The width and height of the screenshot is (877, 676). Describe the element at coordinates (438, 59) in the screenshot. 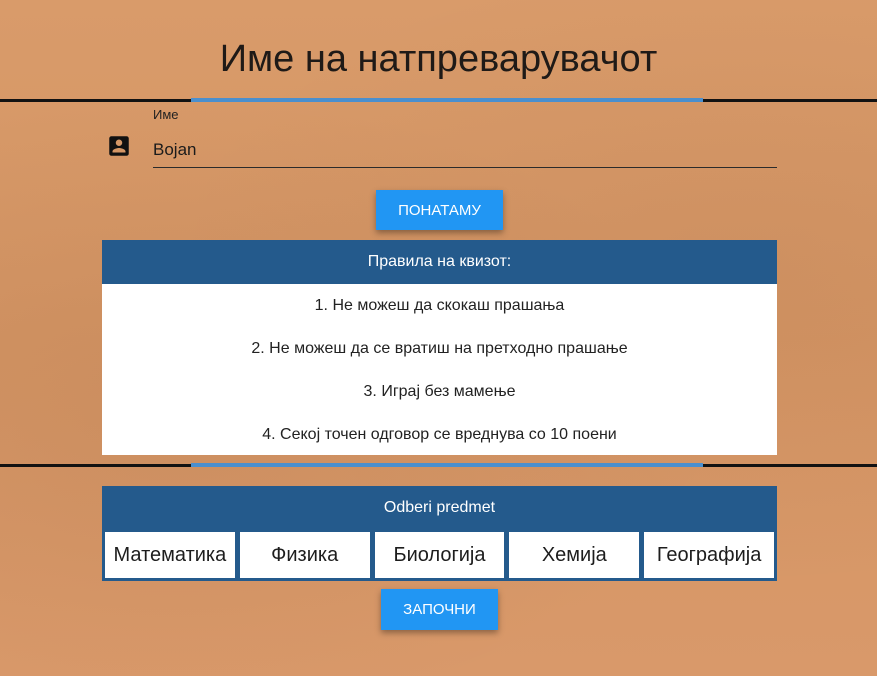

I see `page-title: Име на натпреварувачот` at that location.